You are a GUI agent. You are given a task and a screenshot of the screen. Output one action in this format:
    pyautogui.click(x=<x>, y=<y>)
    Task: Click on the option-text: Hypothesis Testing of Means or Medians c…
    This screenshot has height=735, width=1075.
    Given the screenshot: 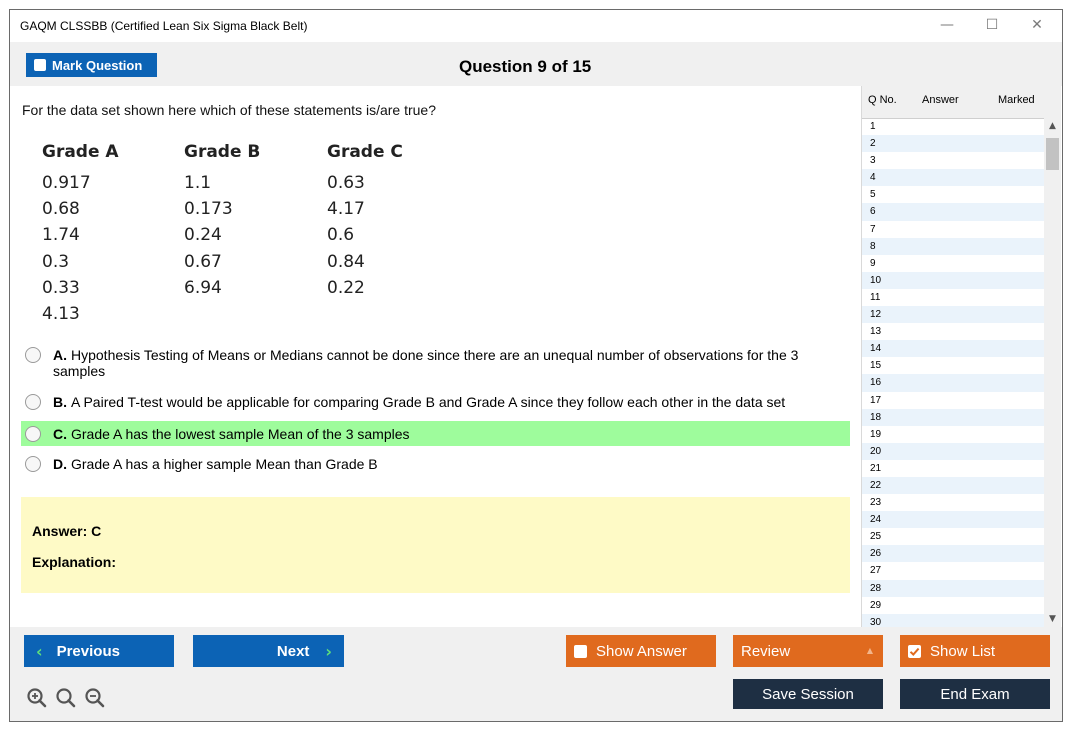 What is the action you would take?
    pyautogui.click(x=426, y=363)
    